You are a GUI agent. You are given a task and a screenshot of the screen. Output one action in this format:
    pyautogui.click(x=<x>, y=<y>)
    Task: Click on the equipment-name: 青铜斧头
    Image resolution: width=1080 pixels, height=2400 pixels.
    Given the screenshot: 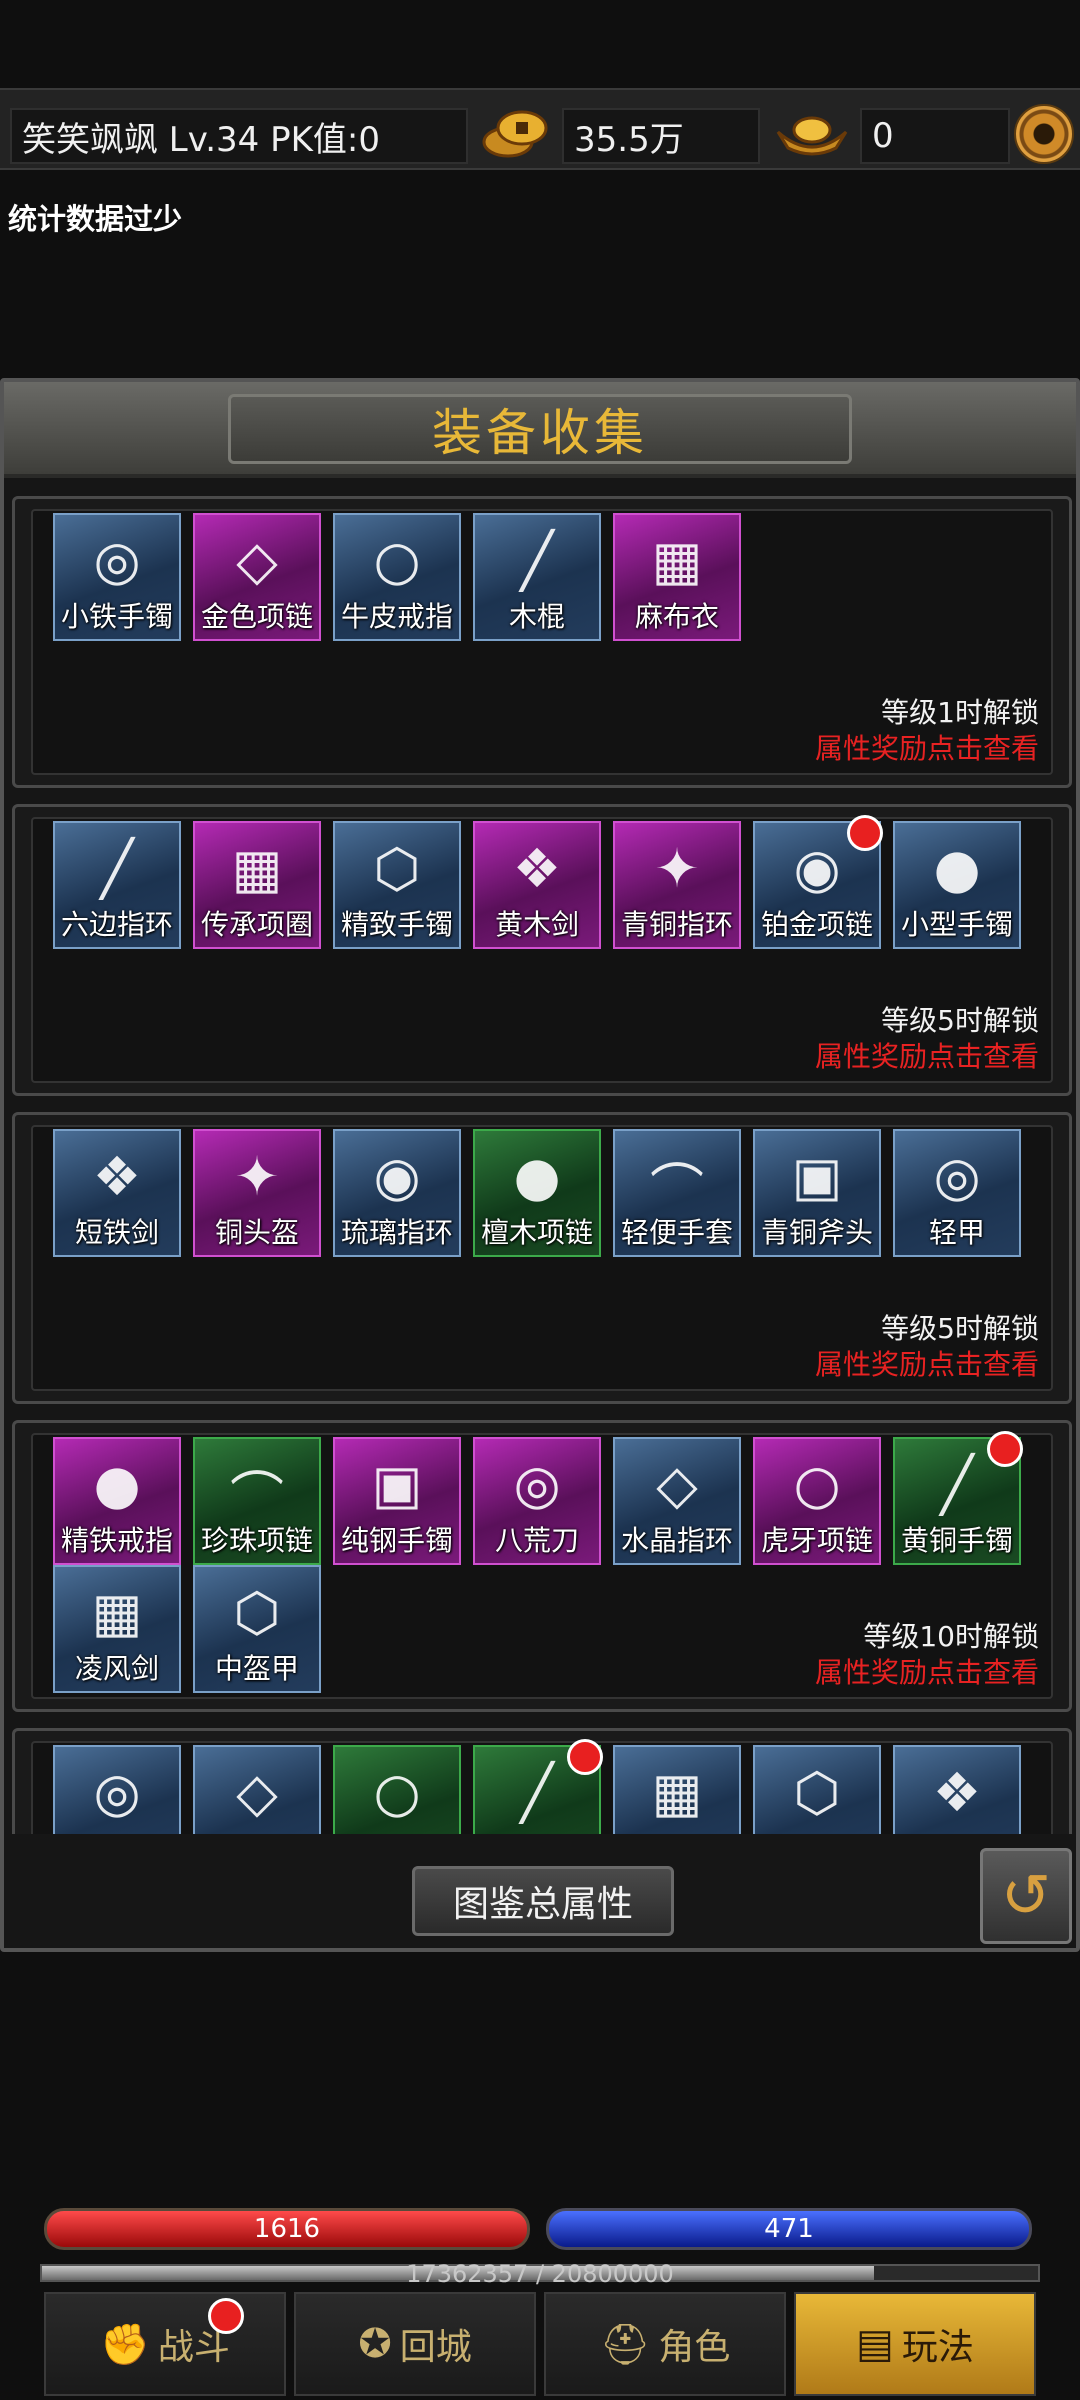 What is the action you would take?
    pyautogui.click(x=816, y=1232)
    